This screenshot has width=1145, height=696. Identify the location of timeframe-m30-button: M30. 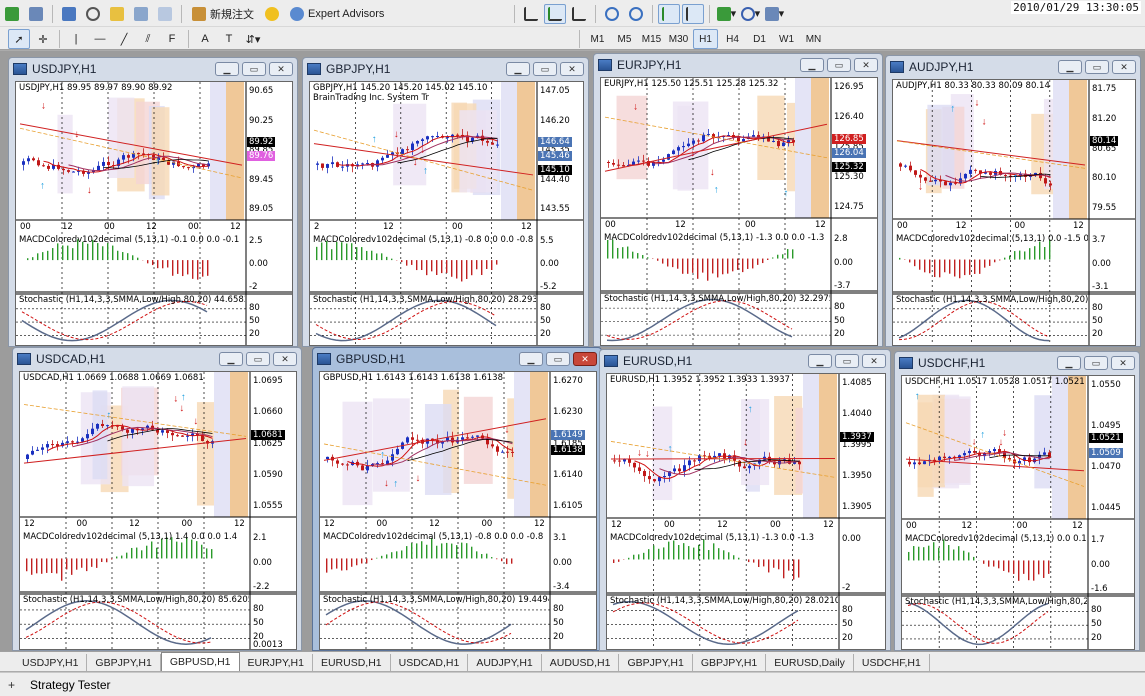
(678, 39).